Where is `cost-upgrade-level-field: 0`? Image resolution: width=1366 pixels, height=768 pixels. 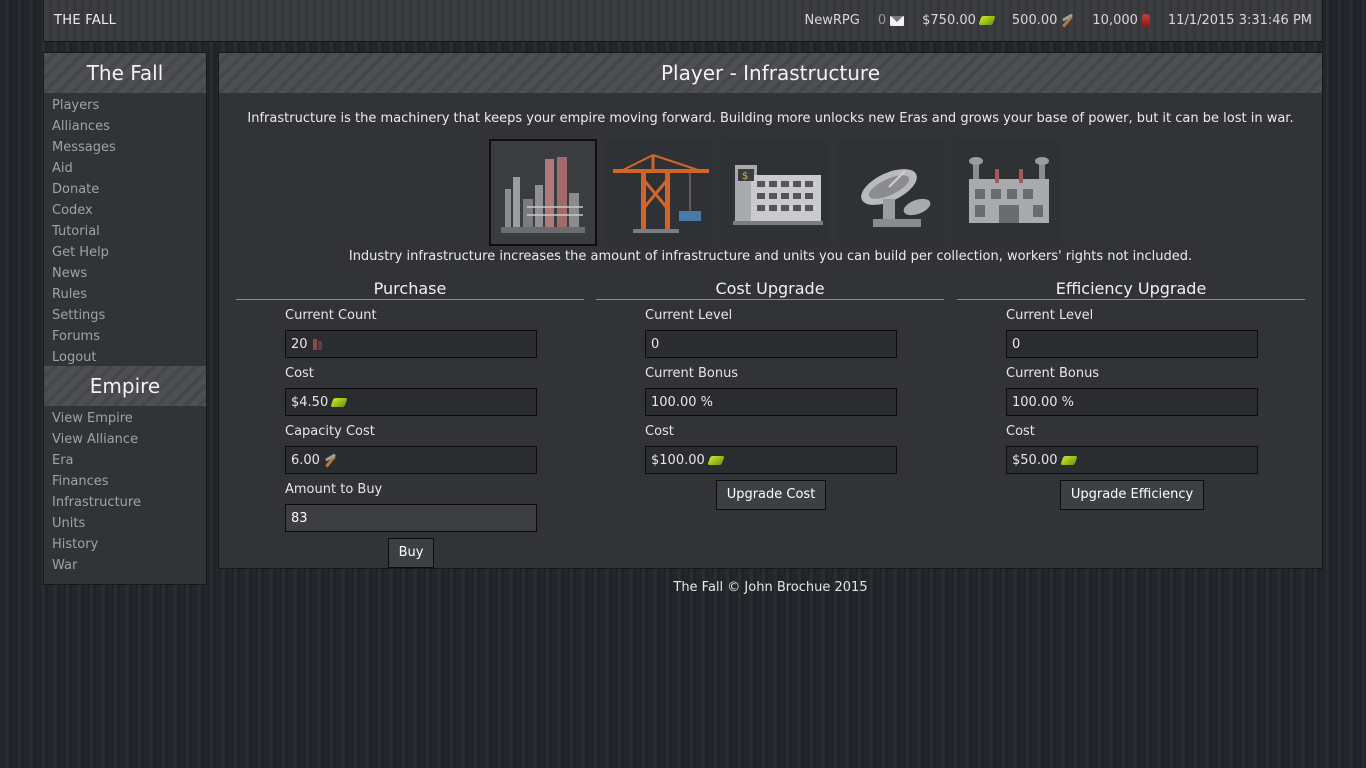 cost-upgrade-level-field: 0 is located at coordinates (771, 344).